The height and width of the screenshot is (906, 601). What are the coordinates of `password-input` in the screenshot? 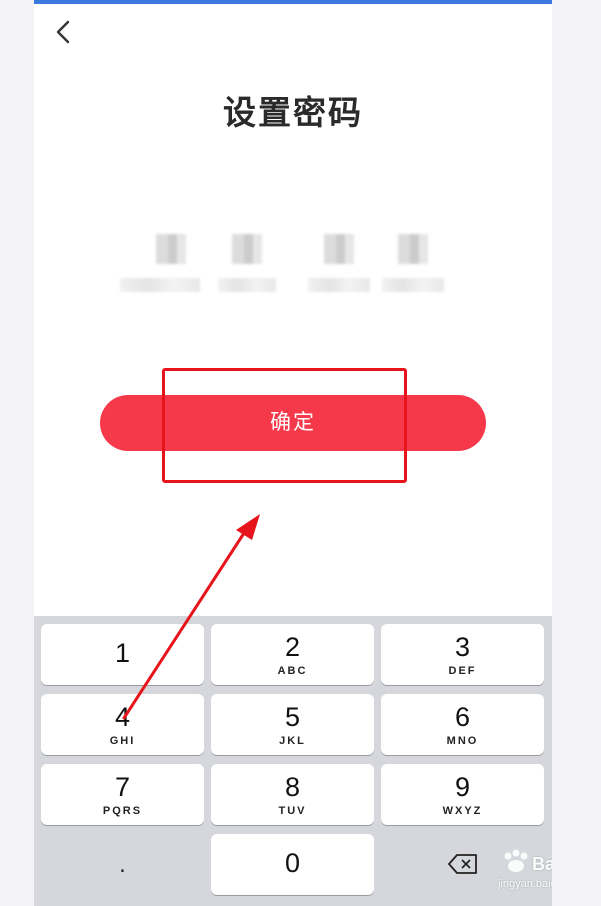 It's located at (293, 265).